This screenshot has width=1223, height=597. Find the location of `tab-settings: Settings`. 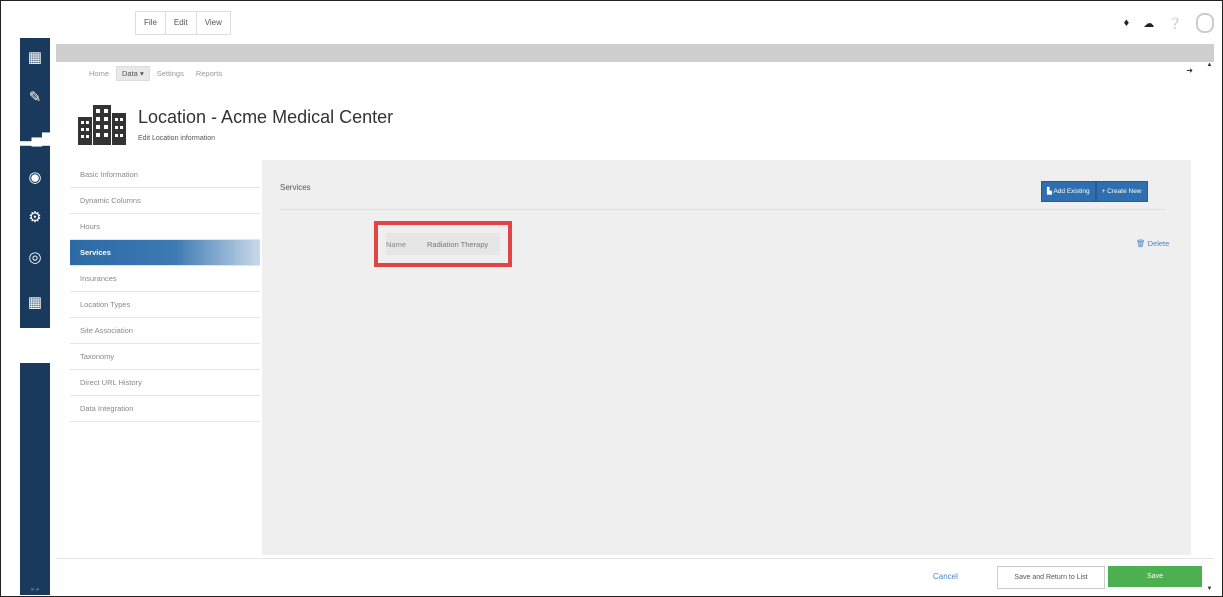

tab-settings: Settings is located at coordinates (170, 73).